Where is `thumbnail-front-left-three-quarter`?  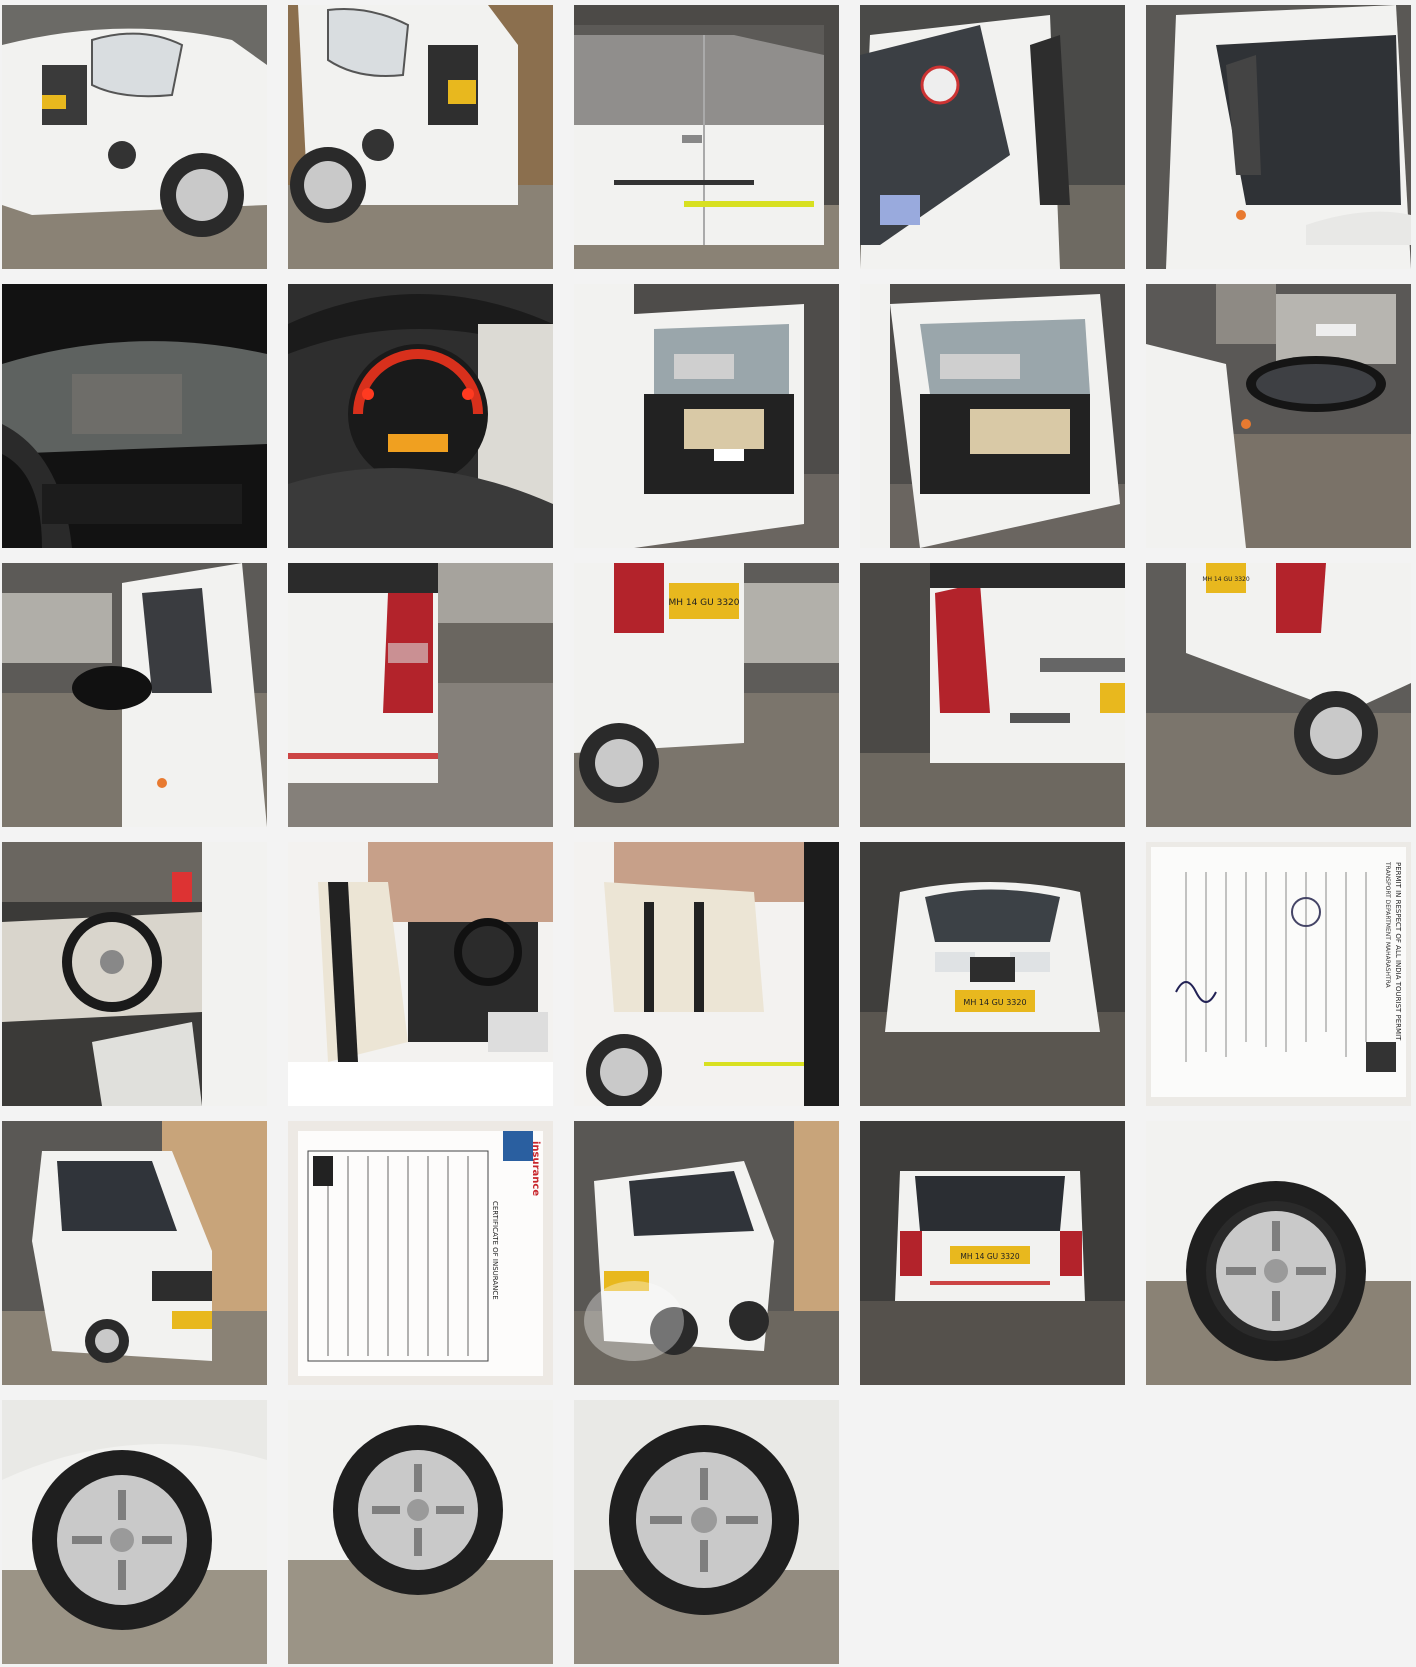
thumbnail-front-left-three-quarter is located at coordinates (134, 1253).